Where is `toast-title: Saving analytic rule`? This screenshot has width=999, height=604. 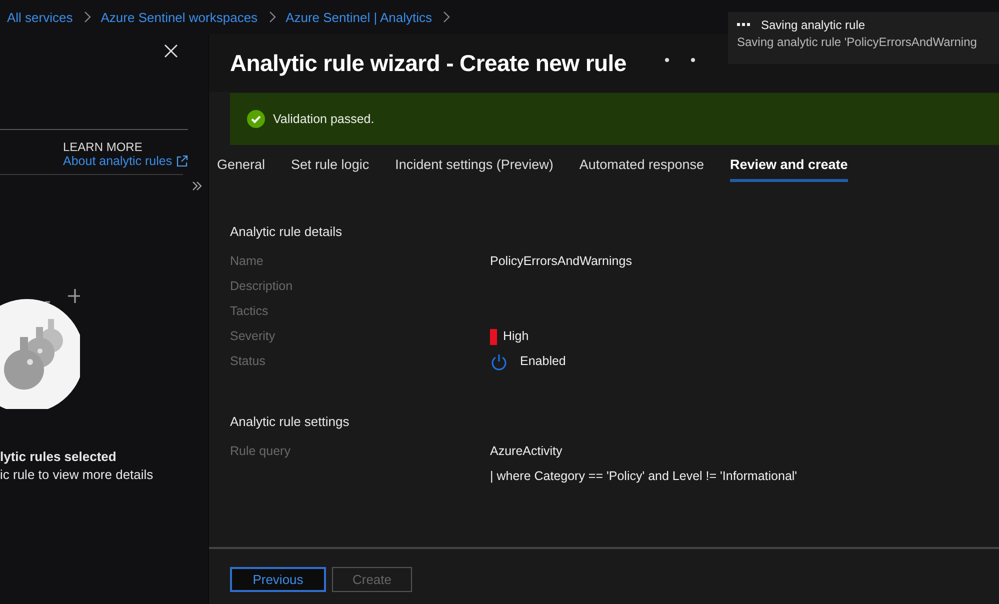 toast-title: Saving analytic rule is located at coordinates (813, 25).